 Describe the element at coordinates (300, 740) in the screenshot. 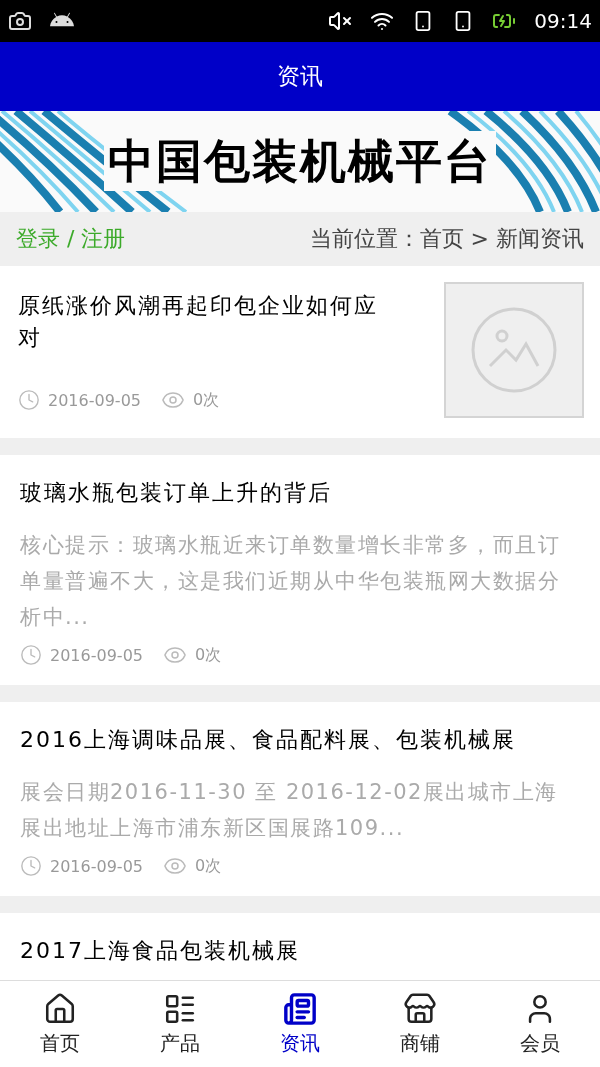

I see `article-title: 2016上海调味品展、食品配料展、包装机械展` at that location.